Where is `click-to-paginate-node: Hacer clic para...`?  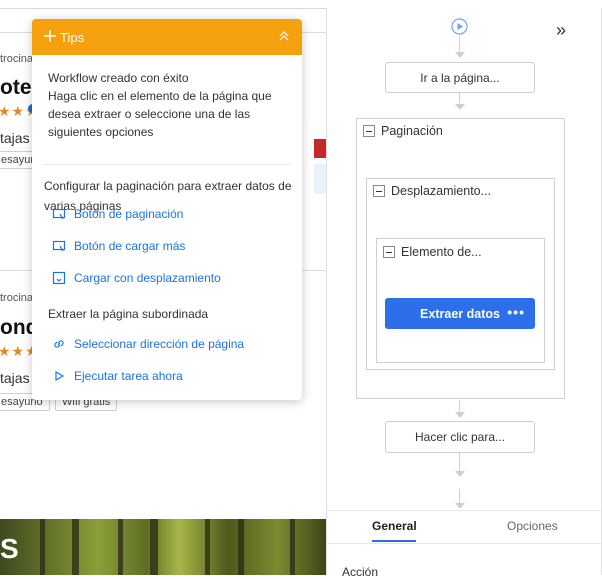 click-to-paginate-node: Hacer clic para... is located at coordinates (460, 437).